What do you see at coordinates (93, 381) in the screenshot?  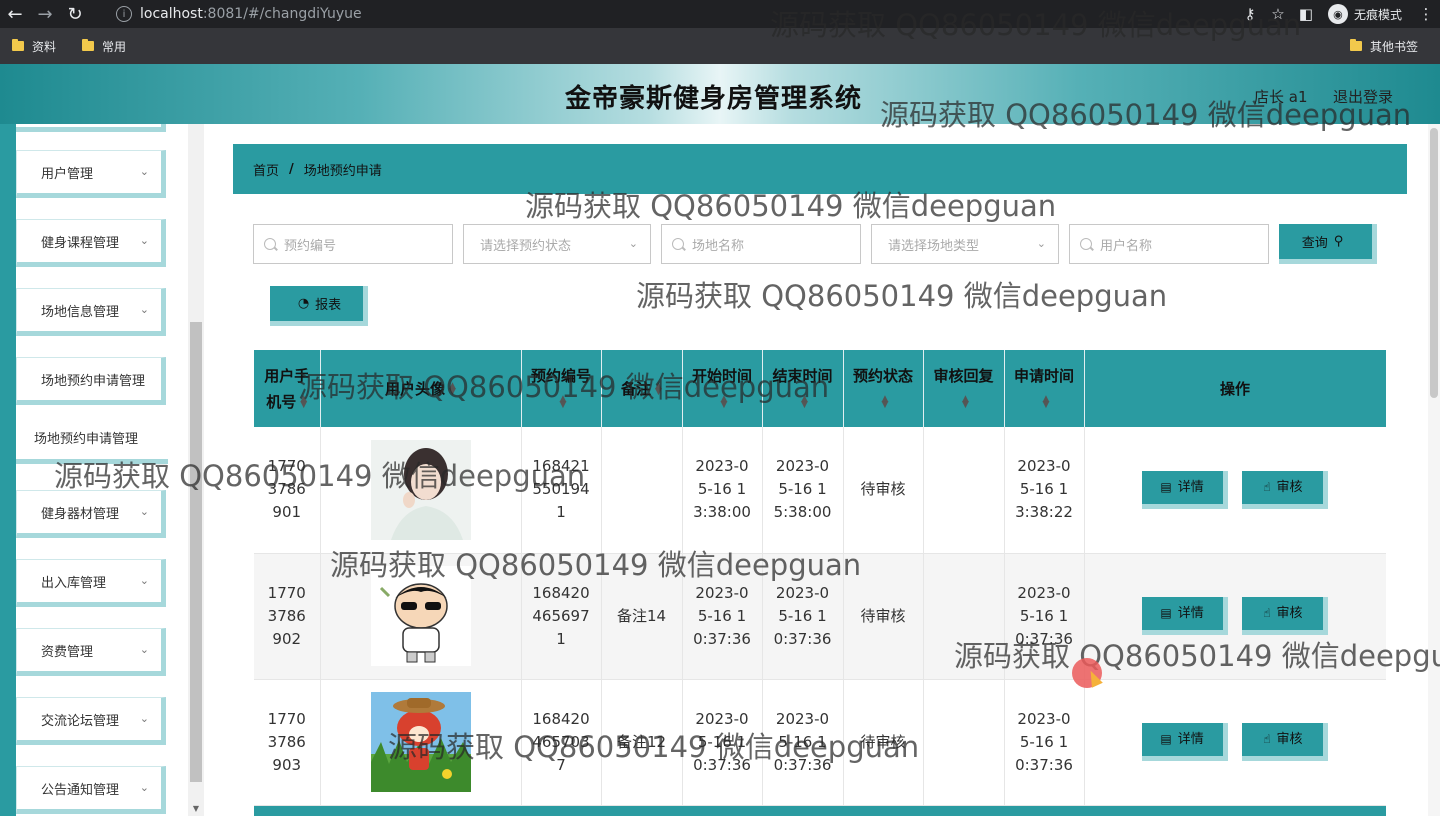 I see `sidebar-item-label: 场地预约申请管理` at bounding box center [93, 381].